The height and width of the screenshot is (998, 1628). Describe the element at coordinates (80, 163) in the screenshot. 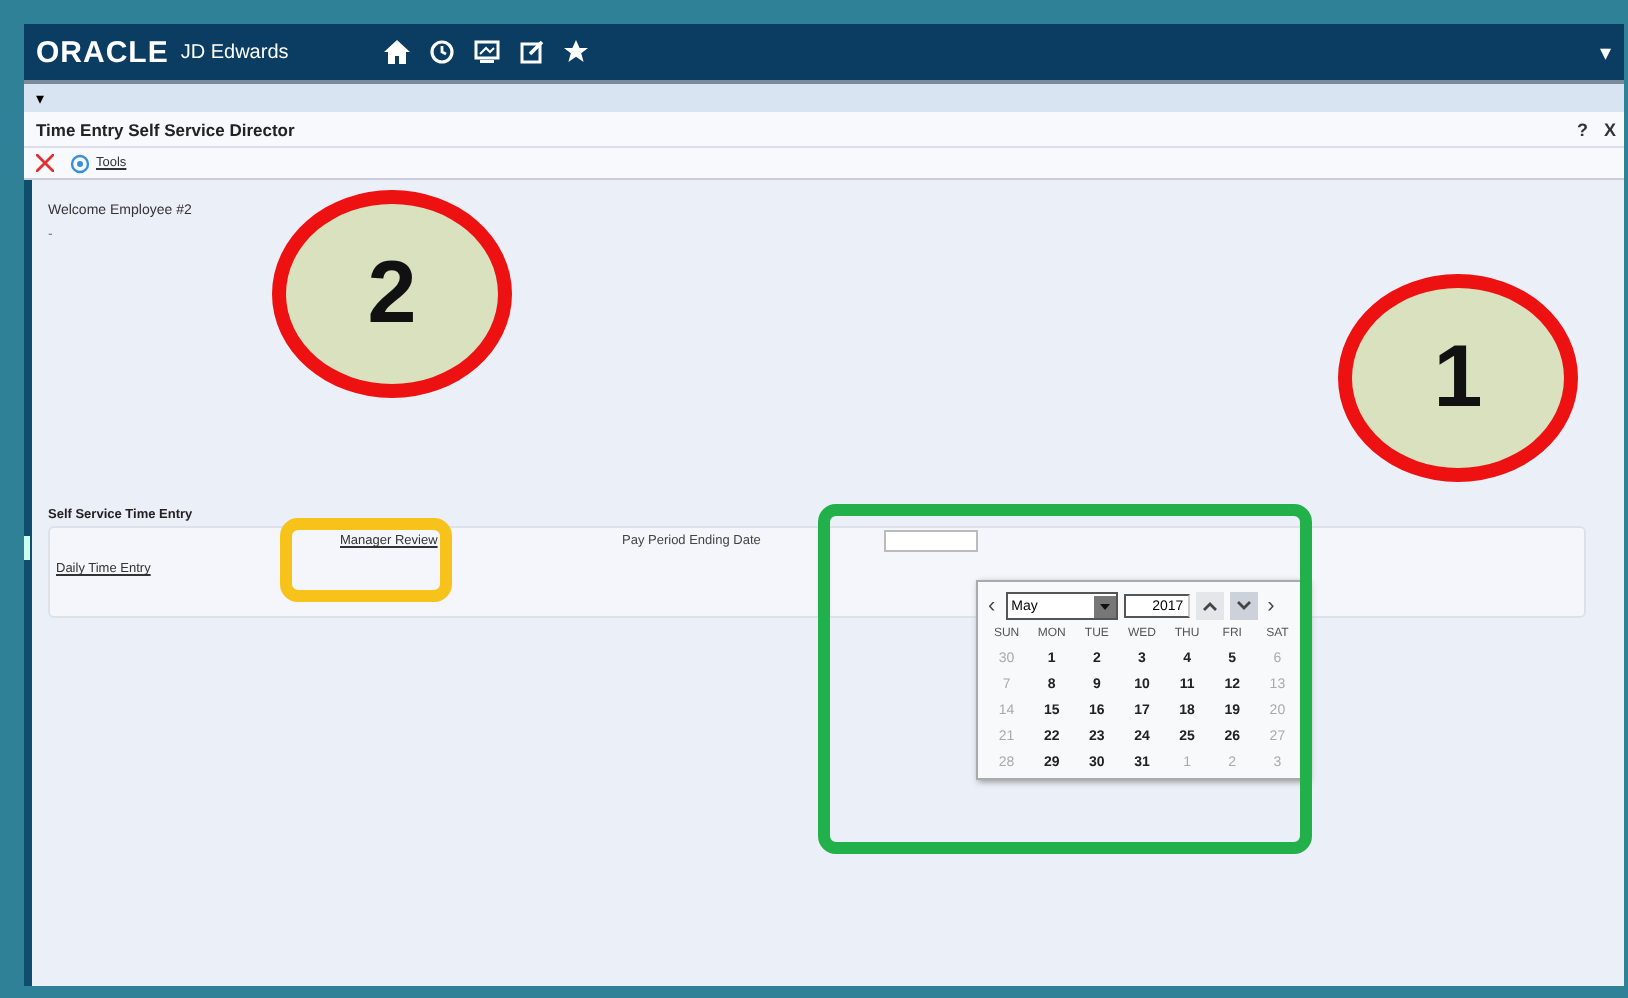

I see `gear-icon` at that location.